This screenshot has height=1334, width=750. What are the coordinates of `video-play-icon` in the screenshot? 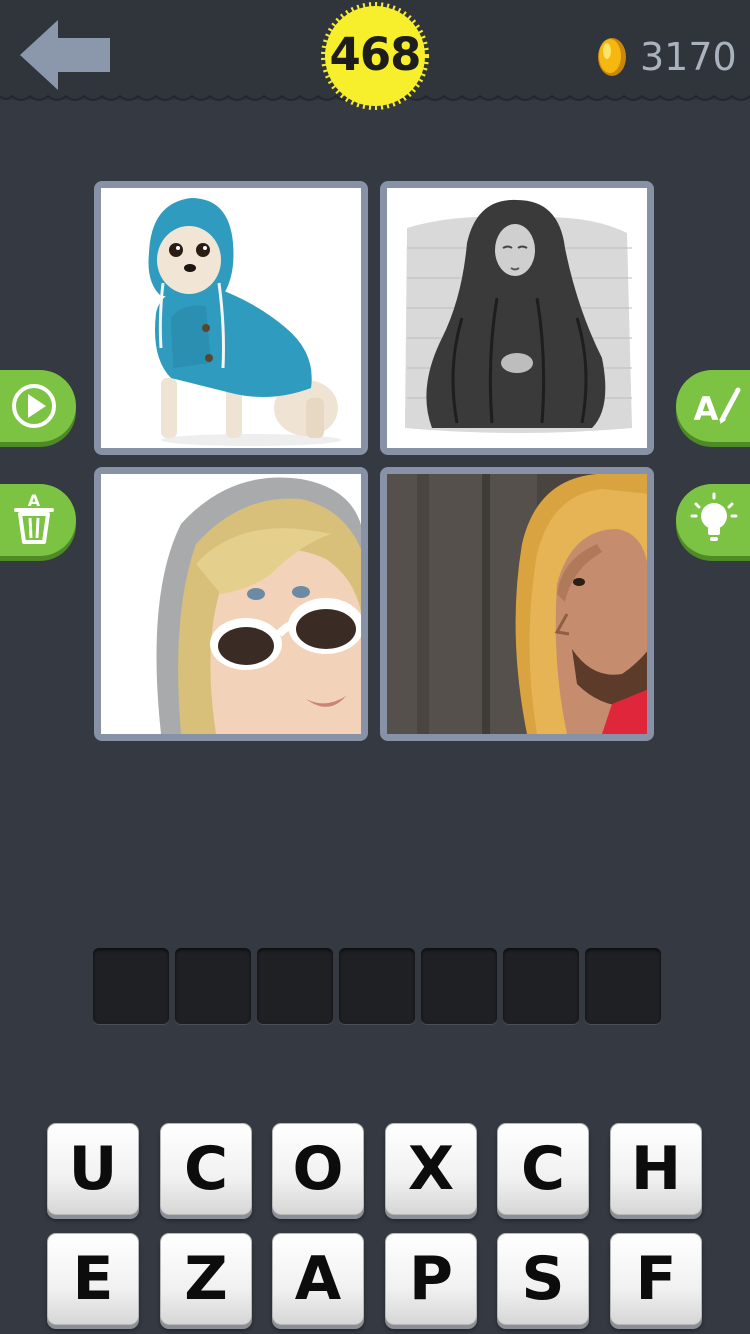 It's located at (34, 406).